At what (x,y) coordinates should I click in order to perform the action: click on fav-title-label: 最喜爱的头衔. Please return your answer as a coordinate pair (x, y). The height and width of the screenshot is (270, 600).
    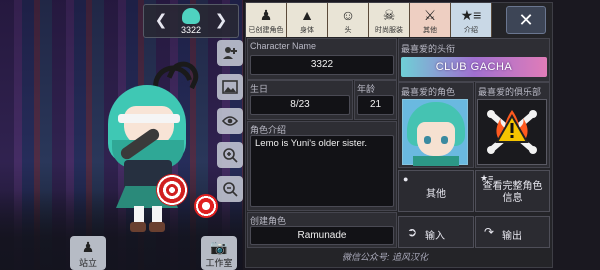
    Looking at the image, I should click on (428, 49).